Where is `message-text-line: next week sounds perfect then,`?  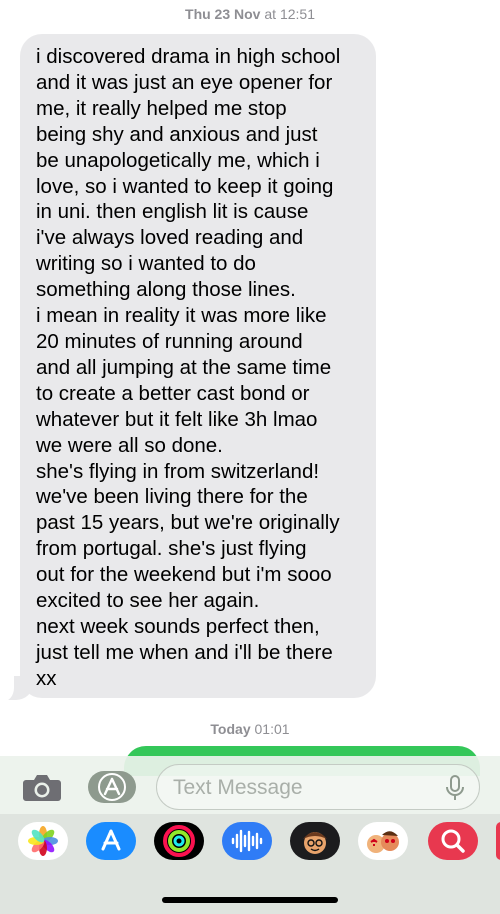
message-text-line: next week sounds perfect then, is located at coordinates (178, 626).